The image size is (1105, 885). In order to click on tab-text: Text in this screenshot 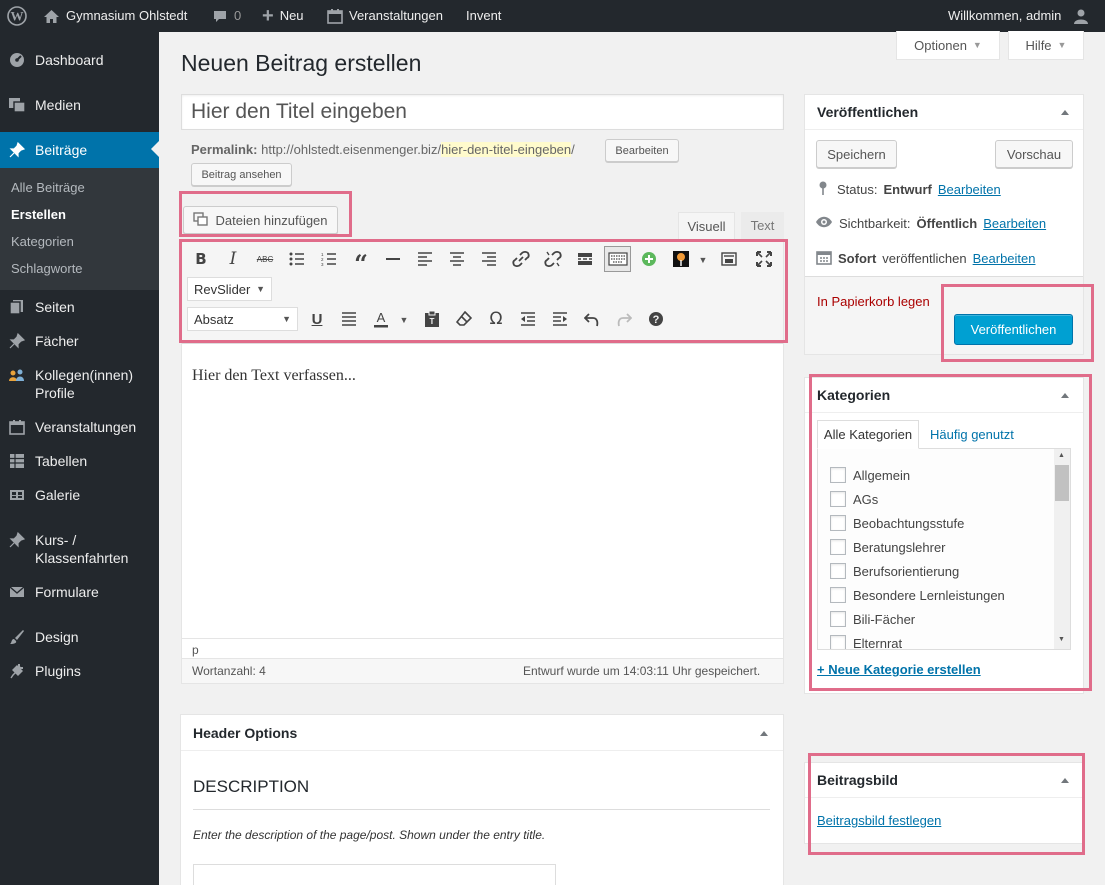, I will do `click(762, 225)`.